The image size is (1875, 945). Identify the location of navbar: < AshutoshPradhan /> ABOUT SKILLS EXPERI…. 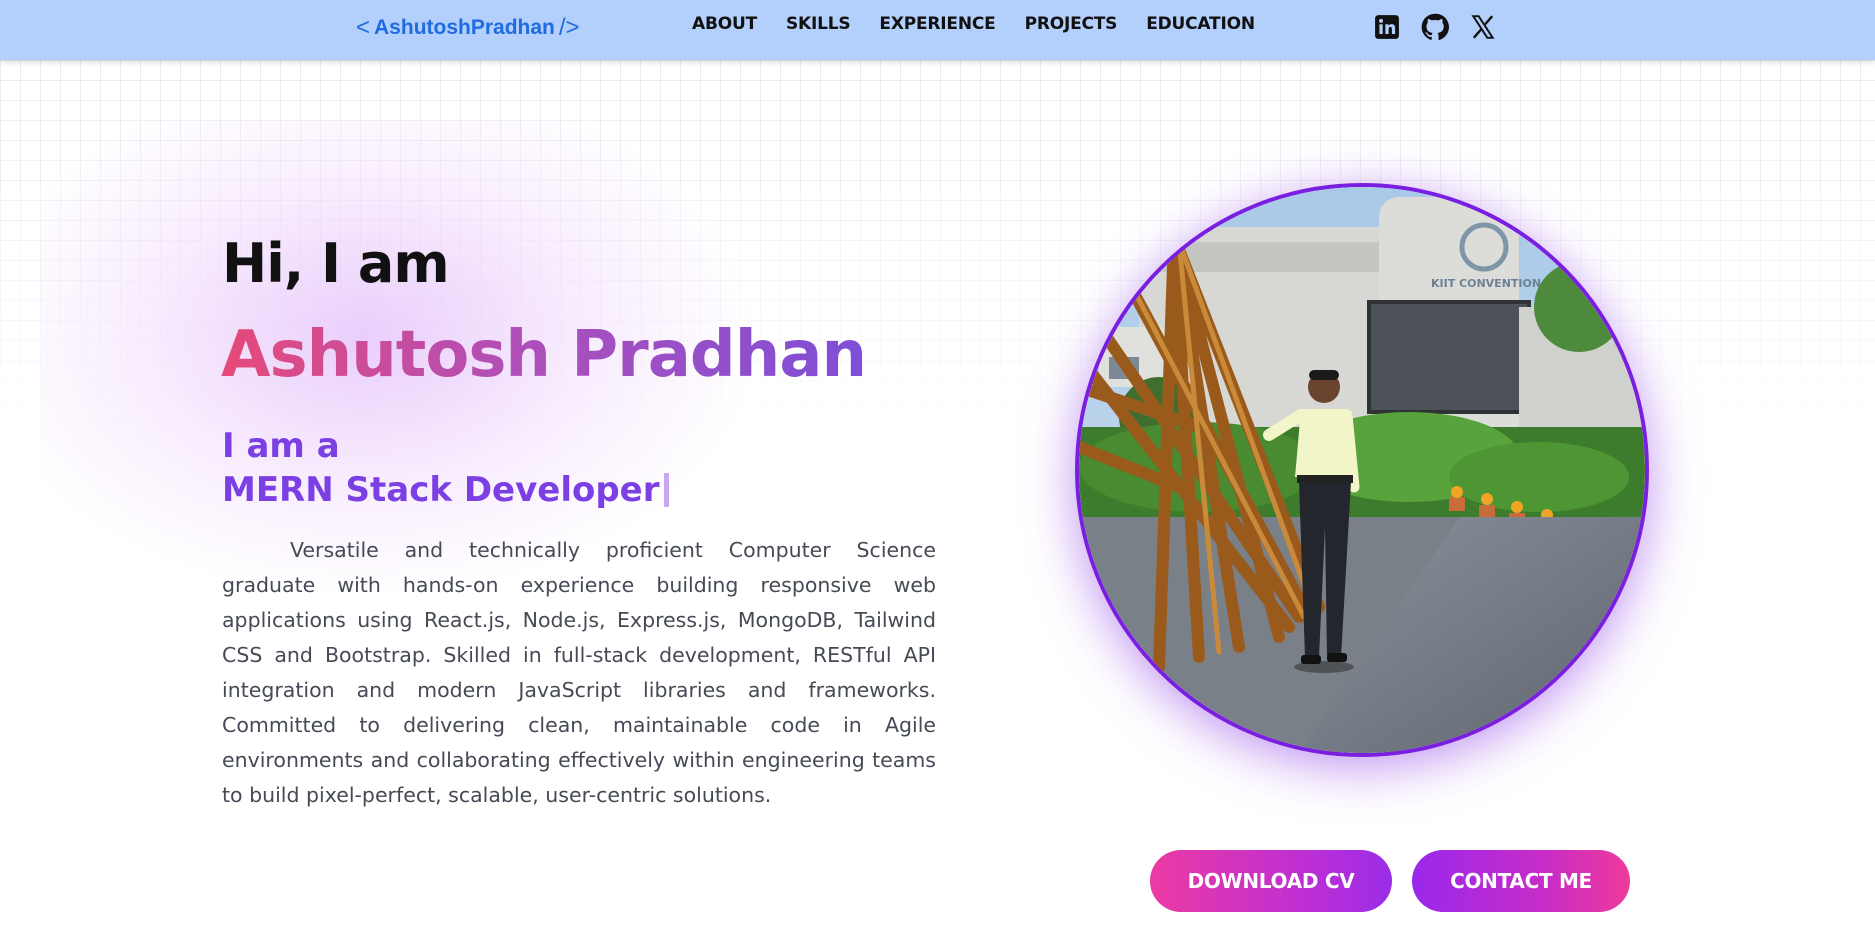
(937, 30).